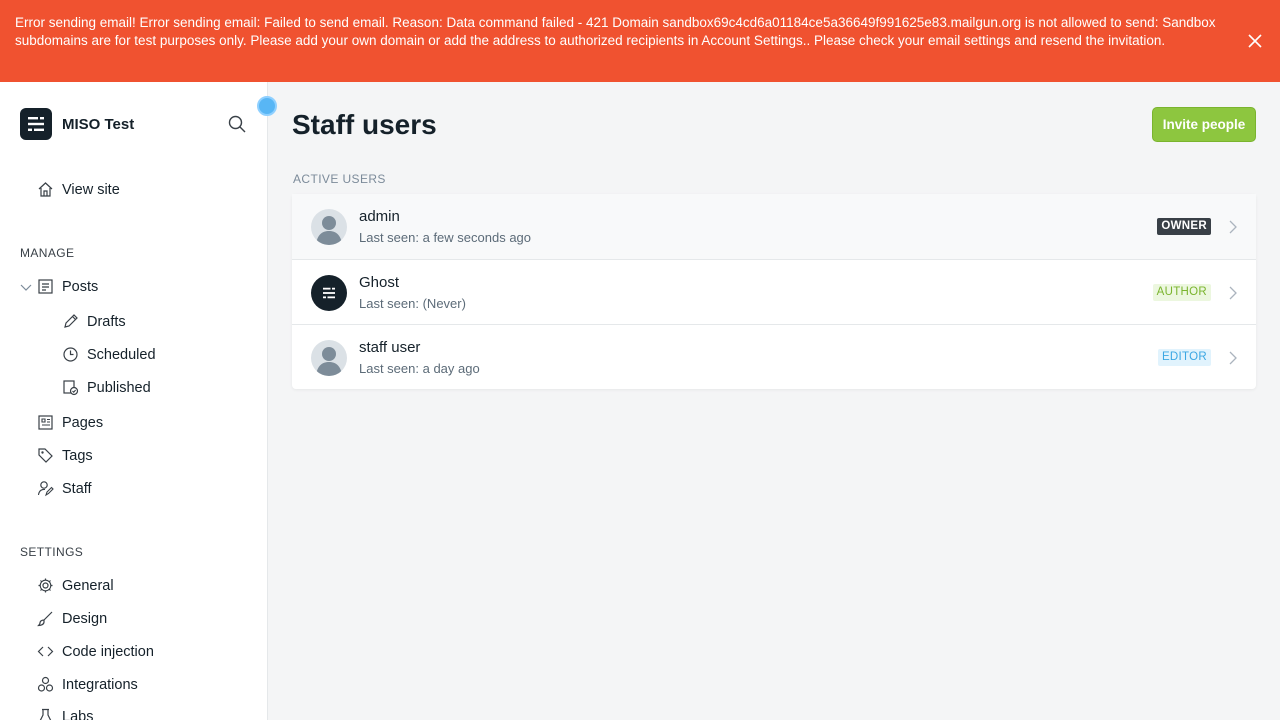 The height and width of the screenshot is (720, 1280). Describe the element at coordinates (445, 237) in the screenshot. I see `user-last-seen: Last seen: a few seconds ago` at that location.